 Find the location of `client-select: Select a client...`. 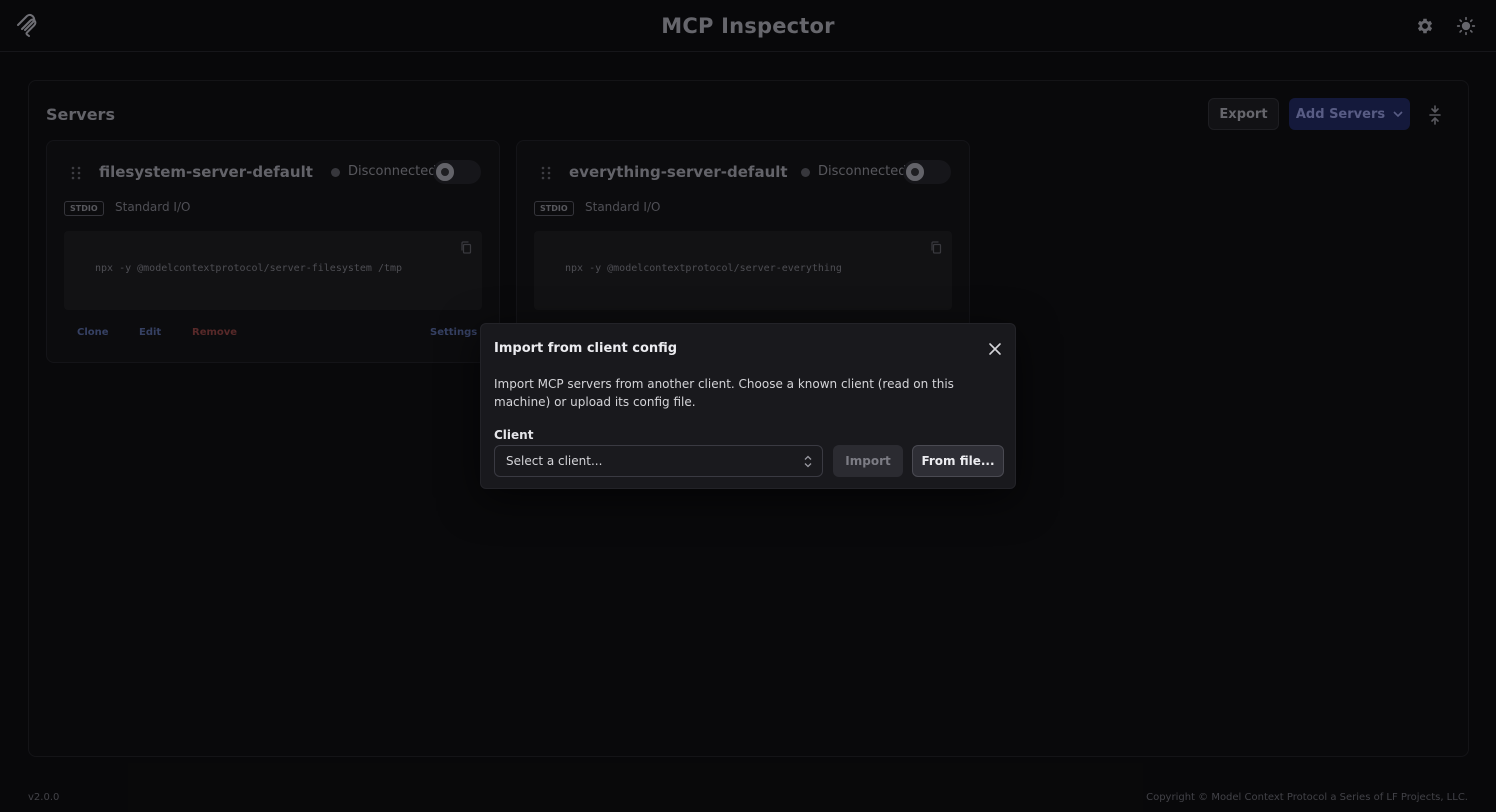

client-select: Select a client... is located at coordinates (658, 461).